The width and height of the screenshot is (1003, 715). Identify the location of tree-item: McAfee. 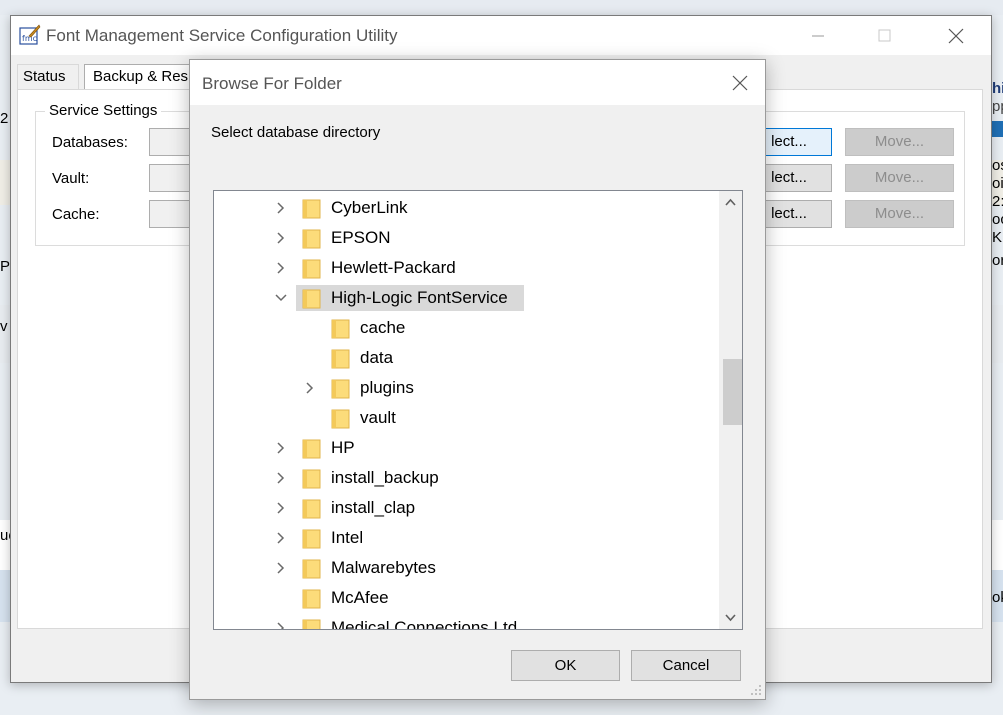
(466, 598).